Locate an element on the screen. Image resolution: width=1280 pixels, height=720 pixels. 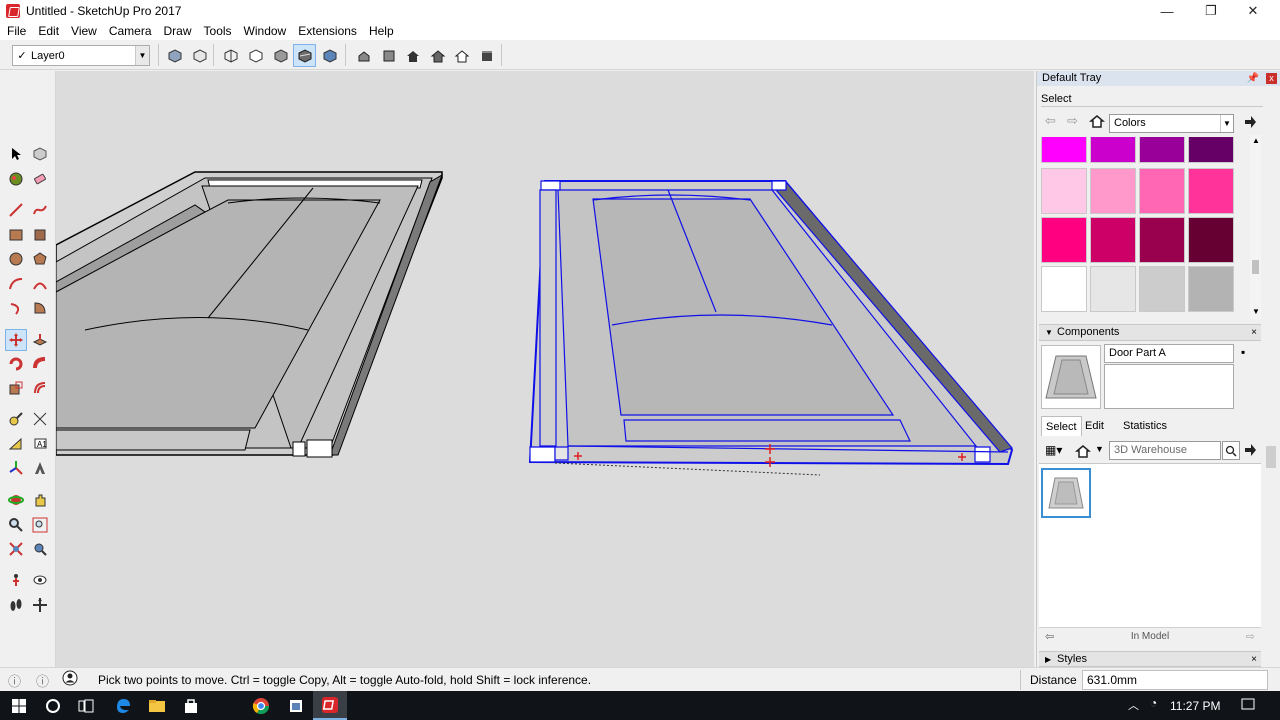
look-around-icon is located at coordinates (40, 580).